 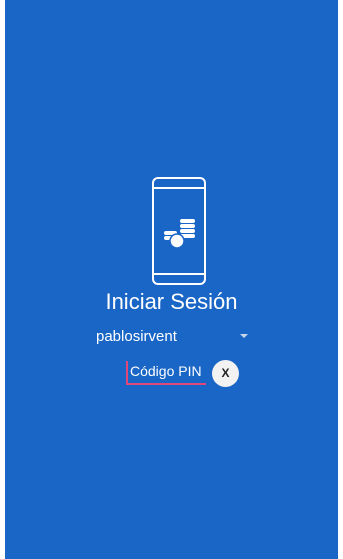 I want to click on pin-placeholder: Código PIN, so click(x=166, y=371).